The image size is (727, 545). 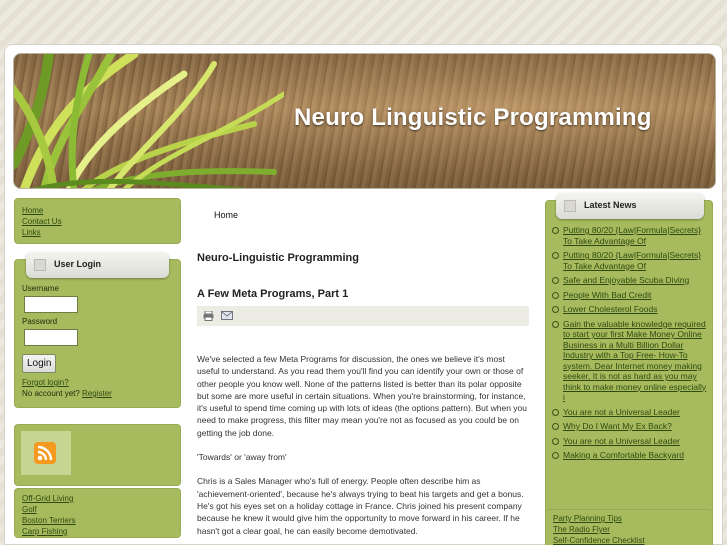 What do you see at coordinates (363, 316) in the screenshot?
I see `article-toolbar` at bounding box center [363, 316].